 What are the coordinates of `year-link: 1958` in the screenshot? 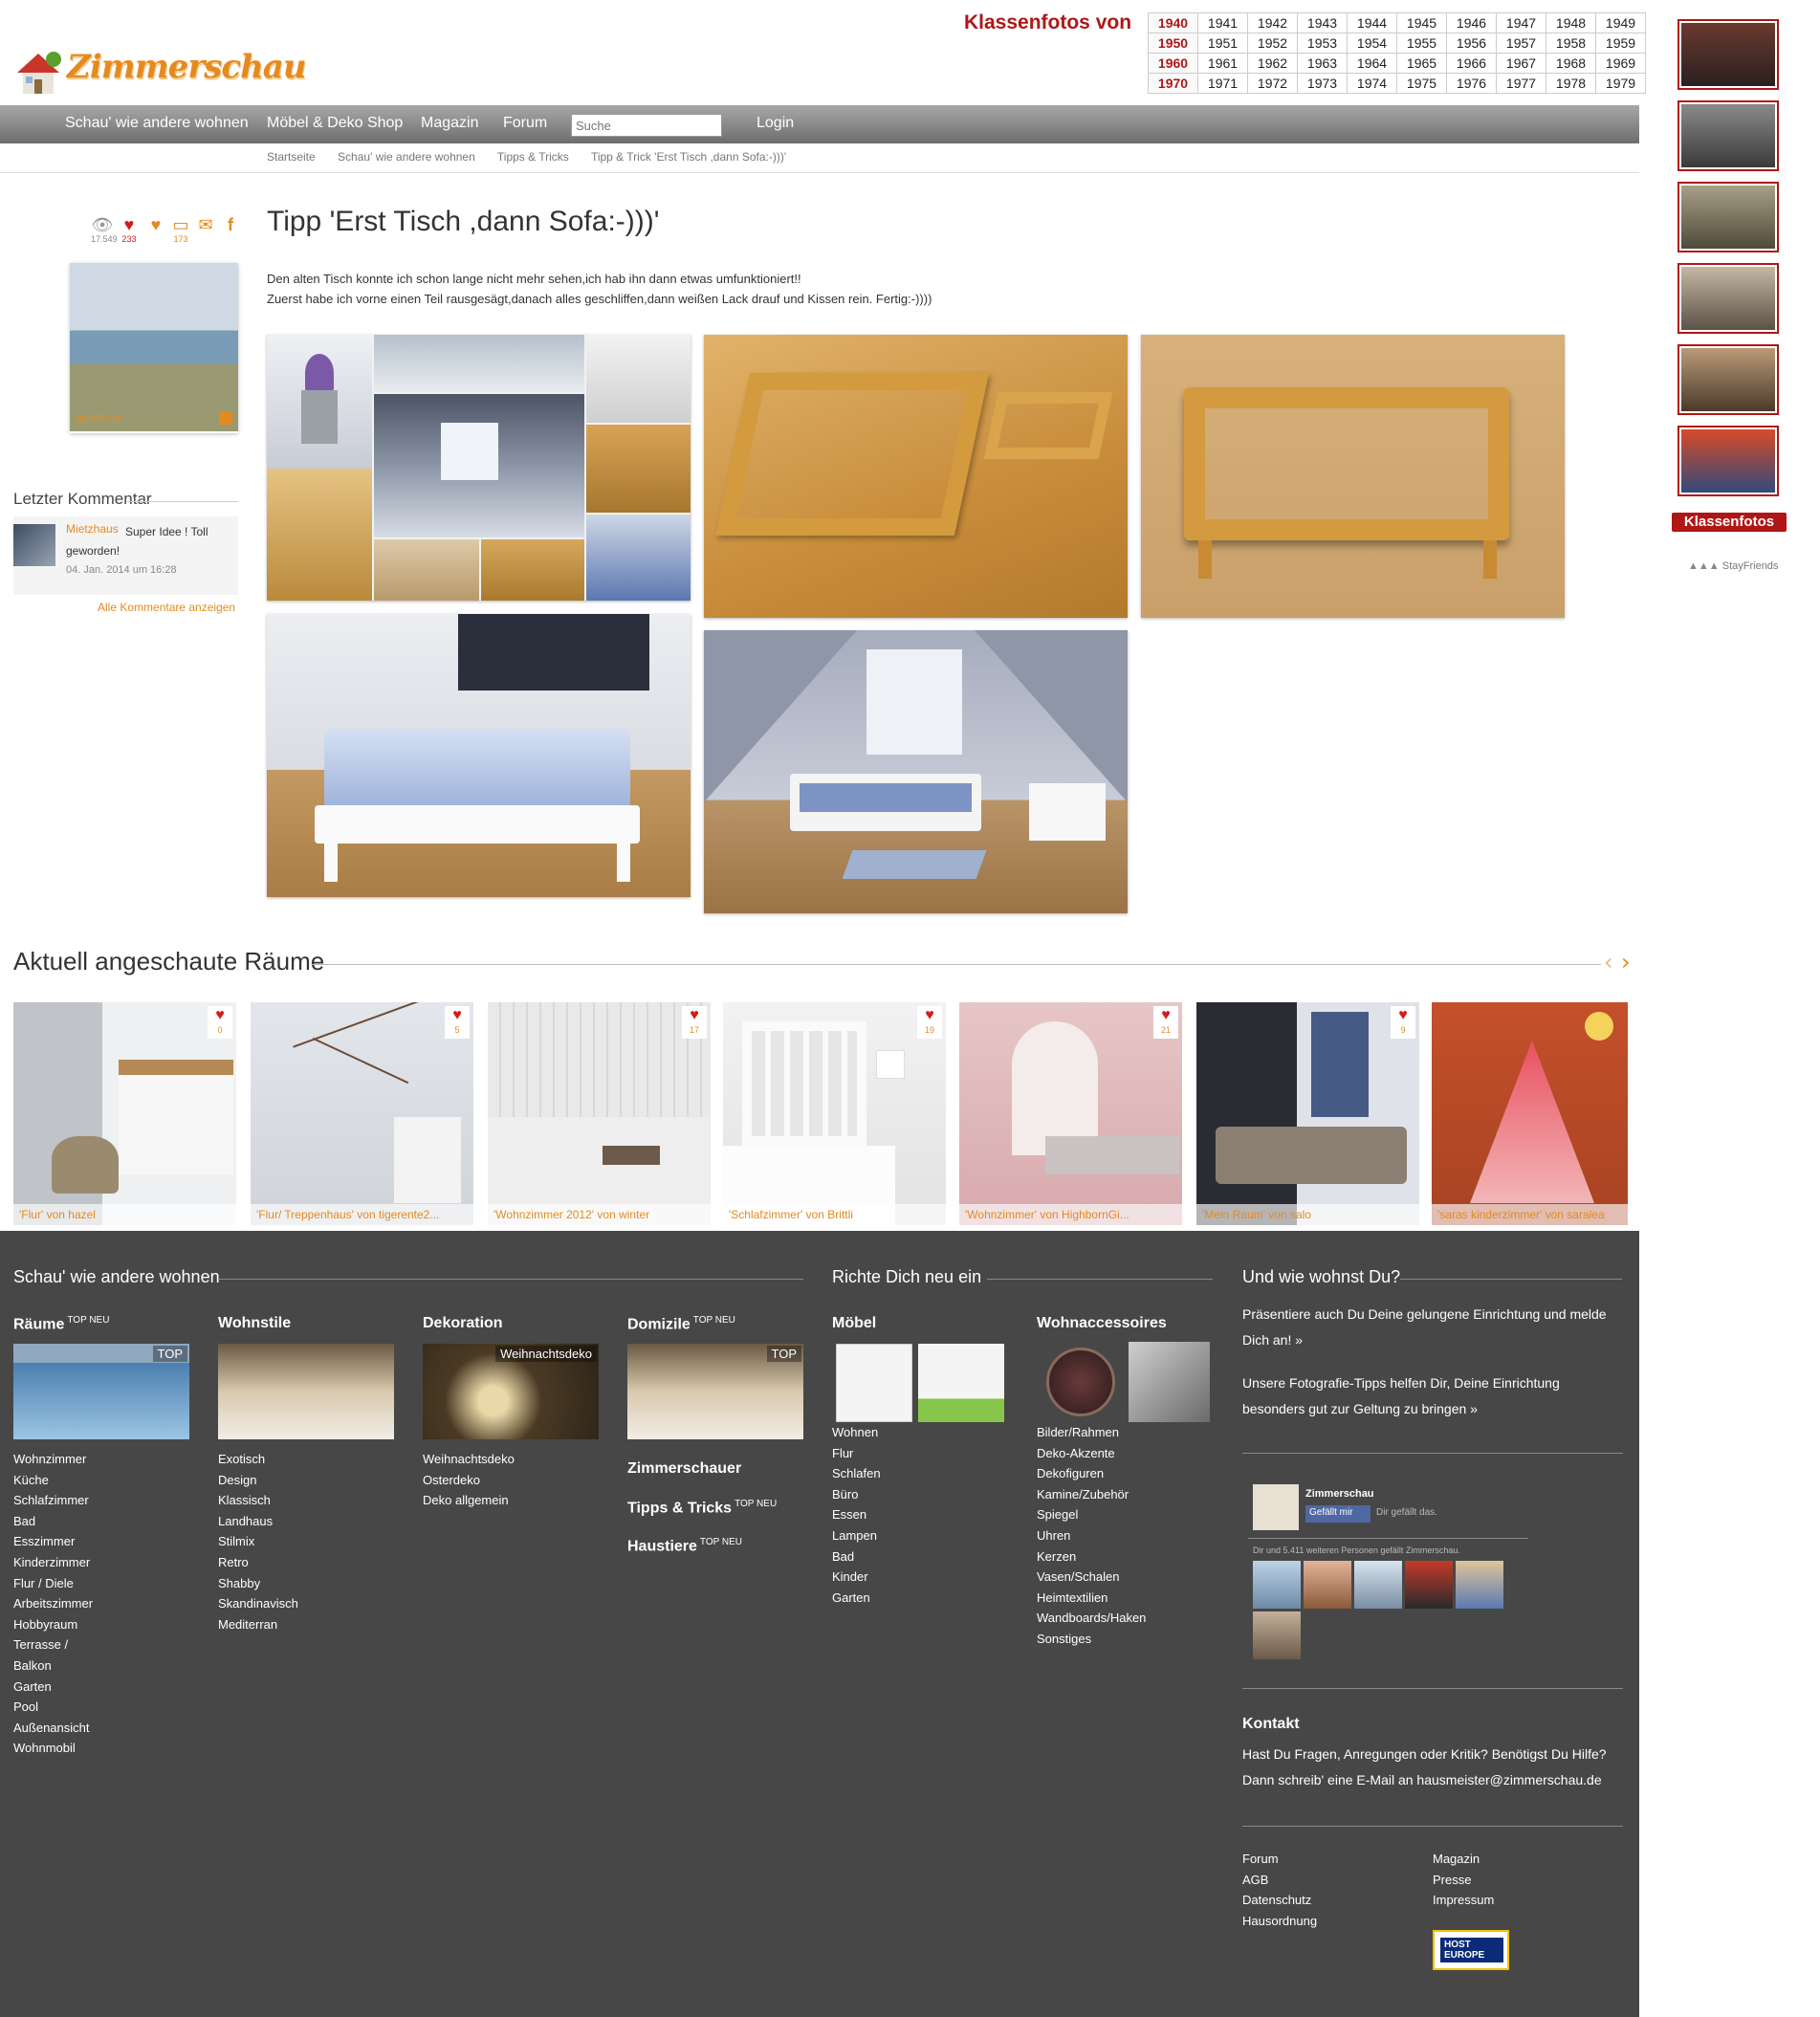 It's located at (1571, 43).